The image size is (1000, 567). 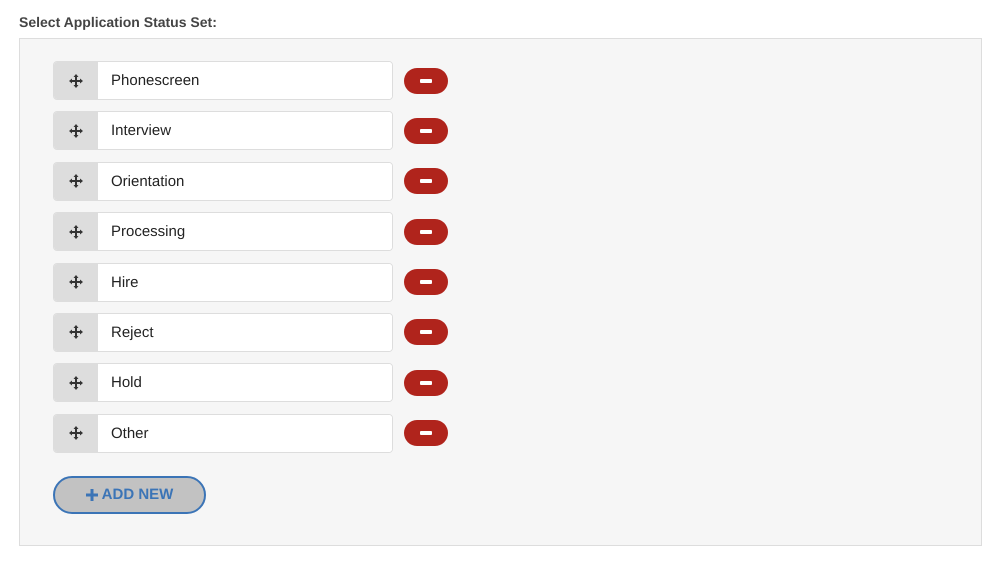 What do you see at coordinates (223, 332) in the screenshot?
I see `status-field: Reject` at bounding box center [223, 332].